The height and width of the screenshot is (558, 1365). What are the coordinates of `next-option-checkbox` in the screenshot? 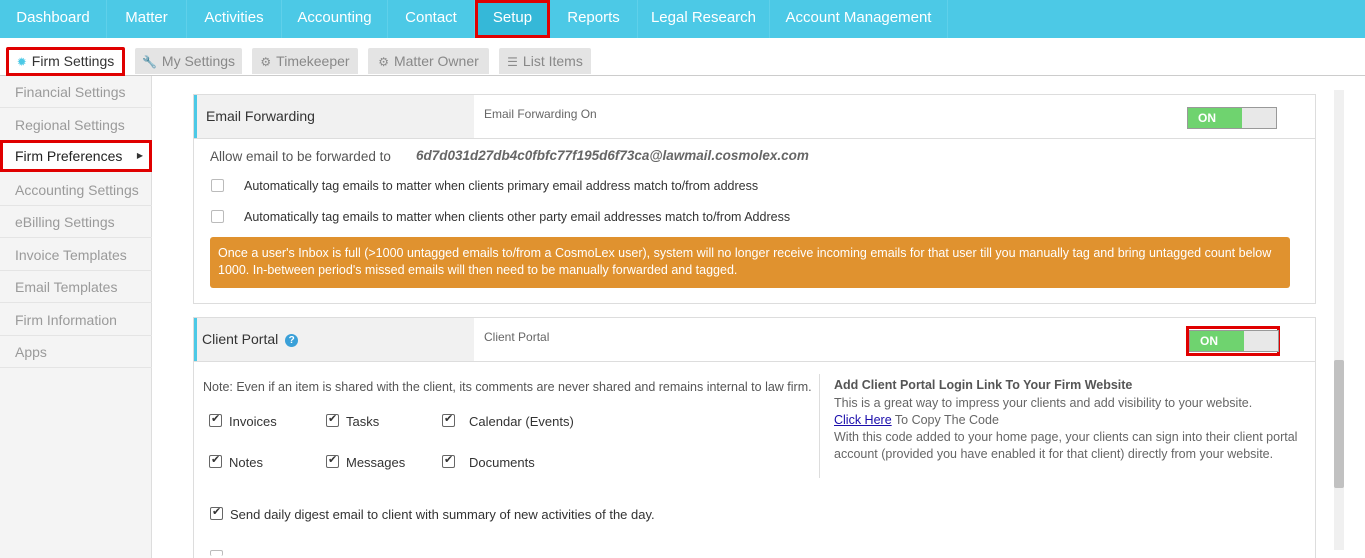 It's located at (216, 553).